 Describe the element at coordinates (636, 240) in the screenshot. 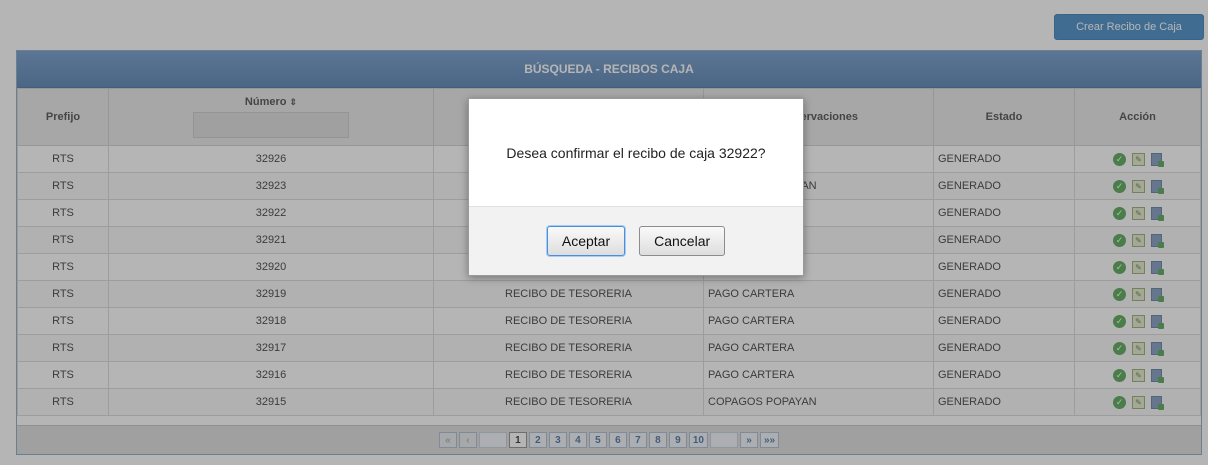

I see `dialog-footer: Aceptar Cancelar` at that location.